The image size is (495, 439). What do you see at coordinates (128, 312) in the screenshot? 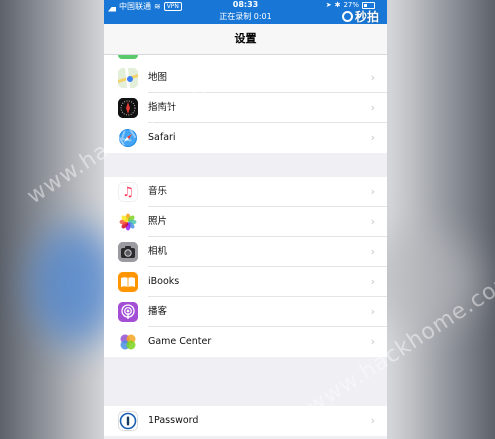
I see `podcasts-icon` at bounding box center [128, 312].